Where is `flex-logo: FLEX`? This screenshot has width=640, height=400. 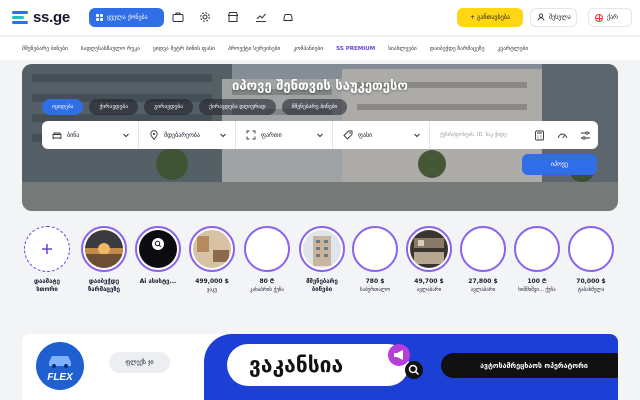
flex-logo: FLEX is located at coordinates (60, 366).